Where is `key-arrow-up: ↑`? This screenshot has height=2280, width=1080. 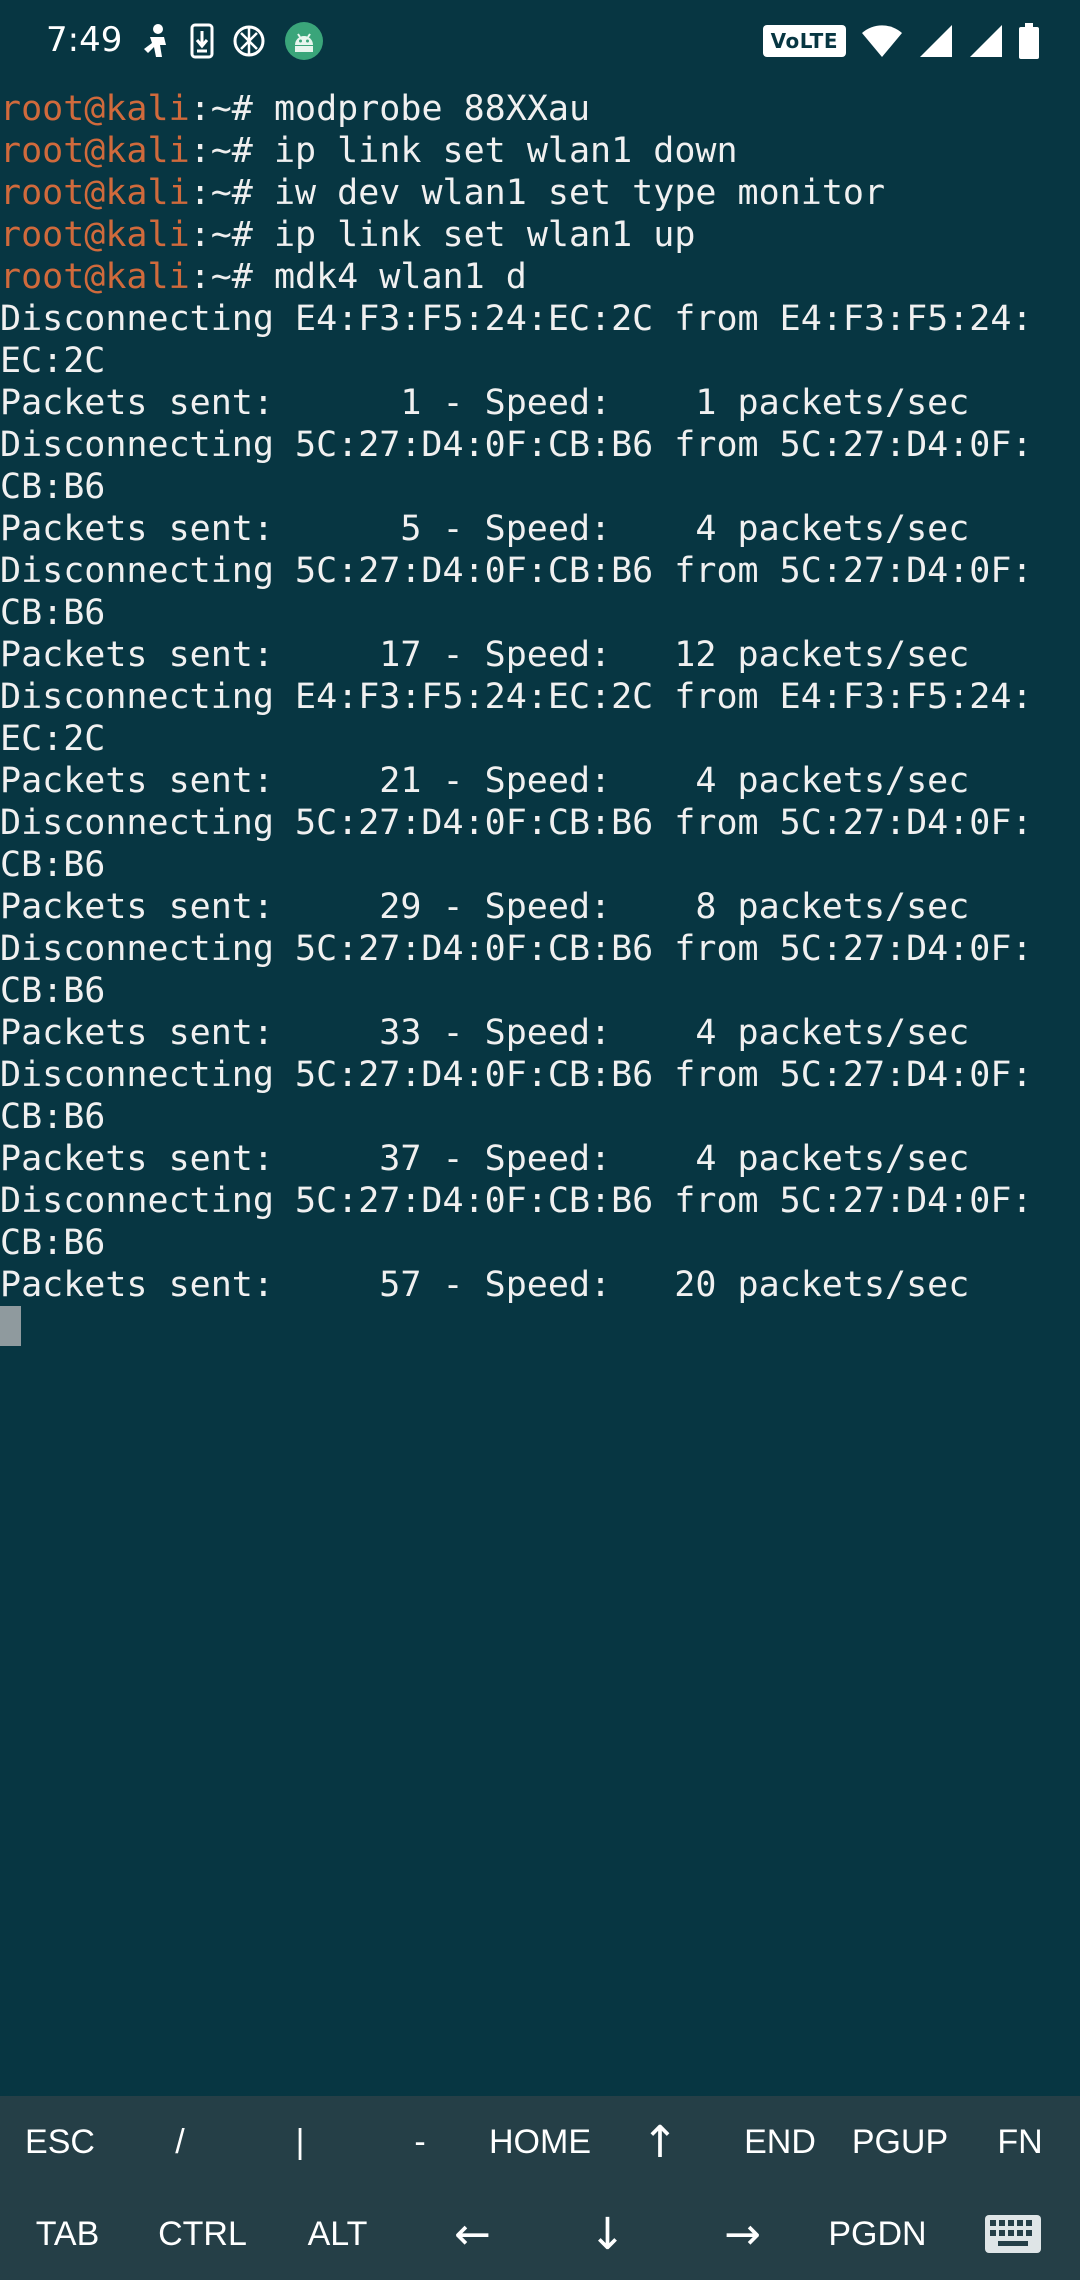
key-arrow-up: ↑ is located at coordinates (660, 2142).